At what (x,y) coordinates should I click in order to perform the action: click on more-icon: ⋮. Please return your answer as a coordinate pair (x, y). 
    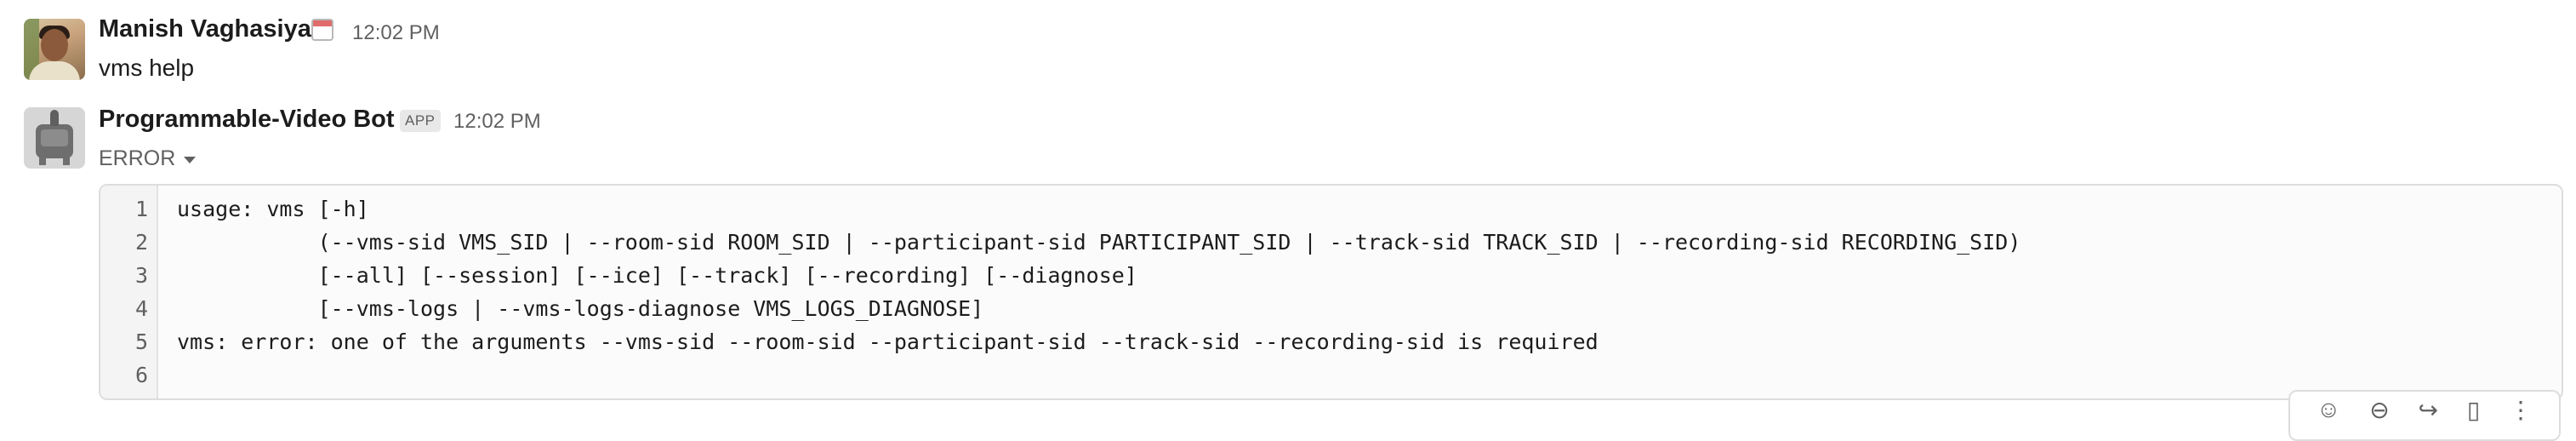
    Looking at the image, I should click on (2521, 410).